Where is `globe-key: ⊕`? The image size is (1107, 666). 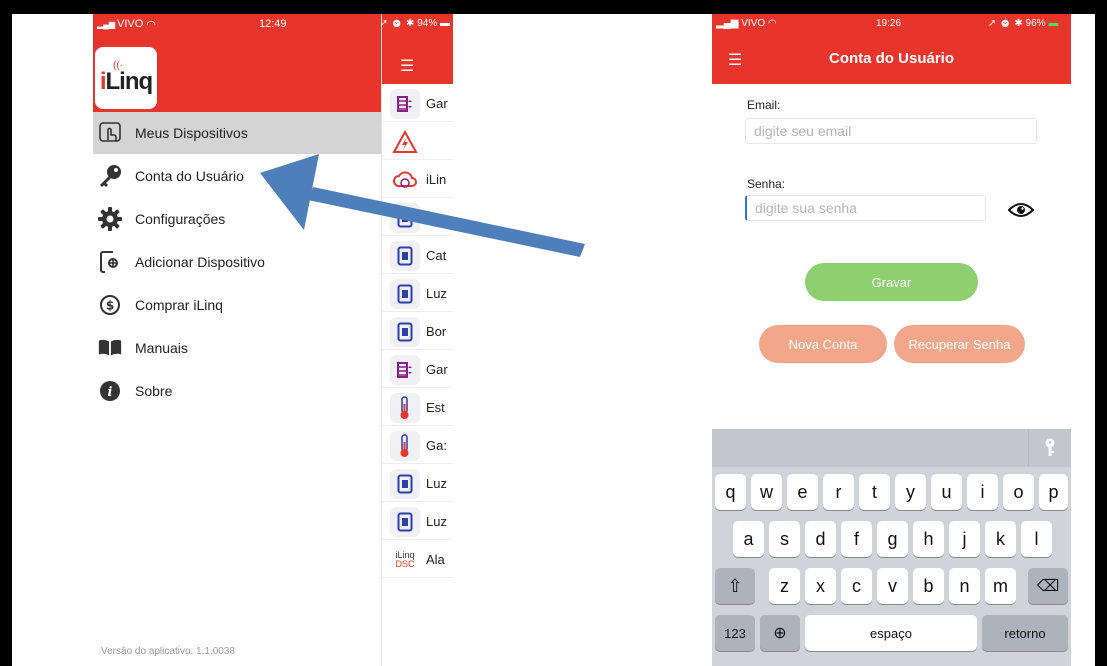 globe-key: ⊕ is located at coordinates (780, 633).